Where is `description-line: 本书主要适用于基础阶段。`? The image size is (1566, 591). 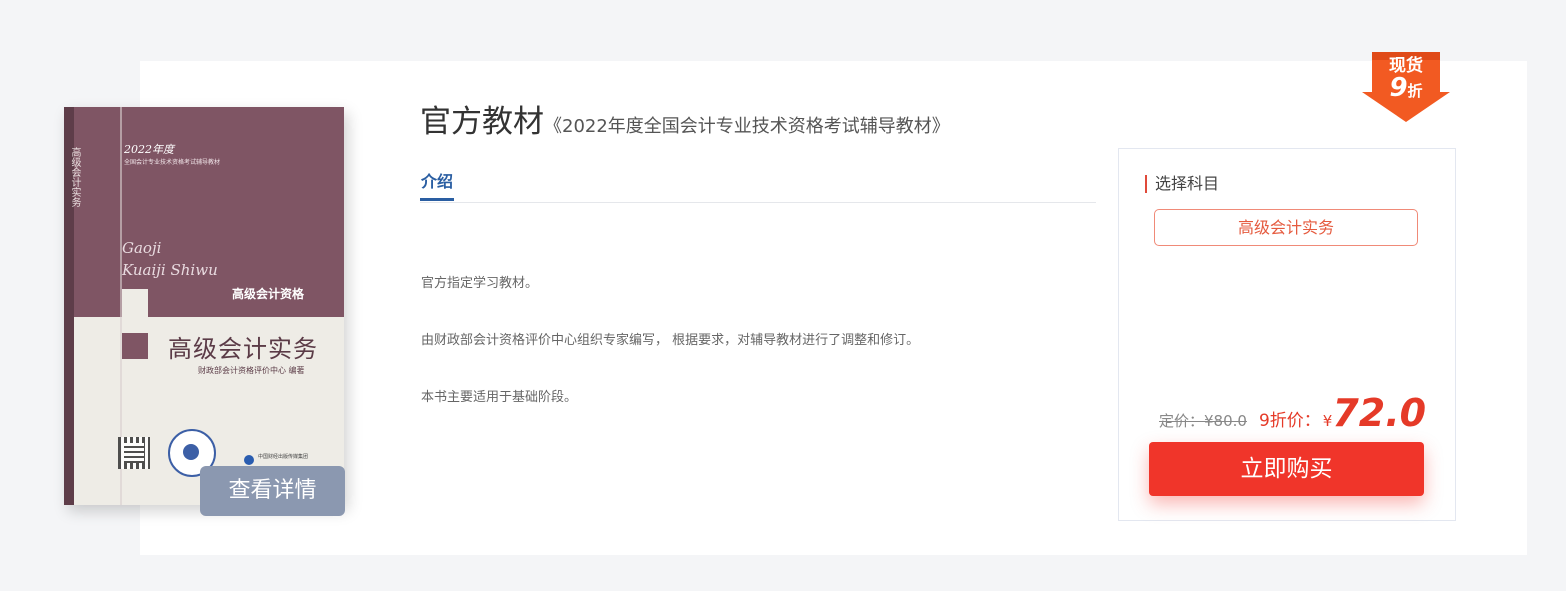
description-line: 本书主要适用于基础阶段。 is located at coordinates (499, 397).